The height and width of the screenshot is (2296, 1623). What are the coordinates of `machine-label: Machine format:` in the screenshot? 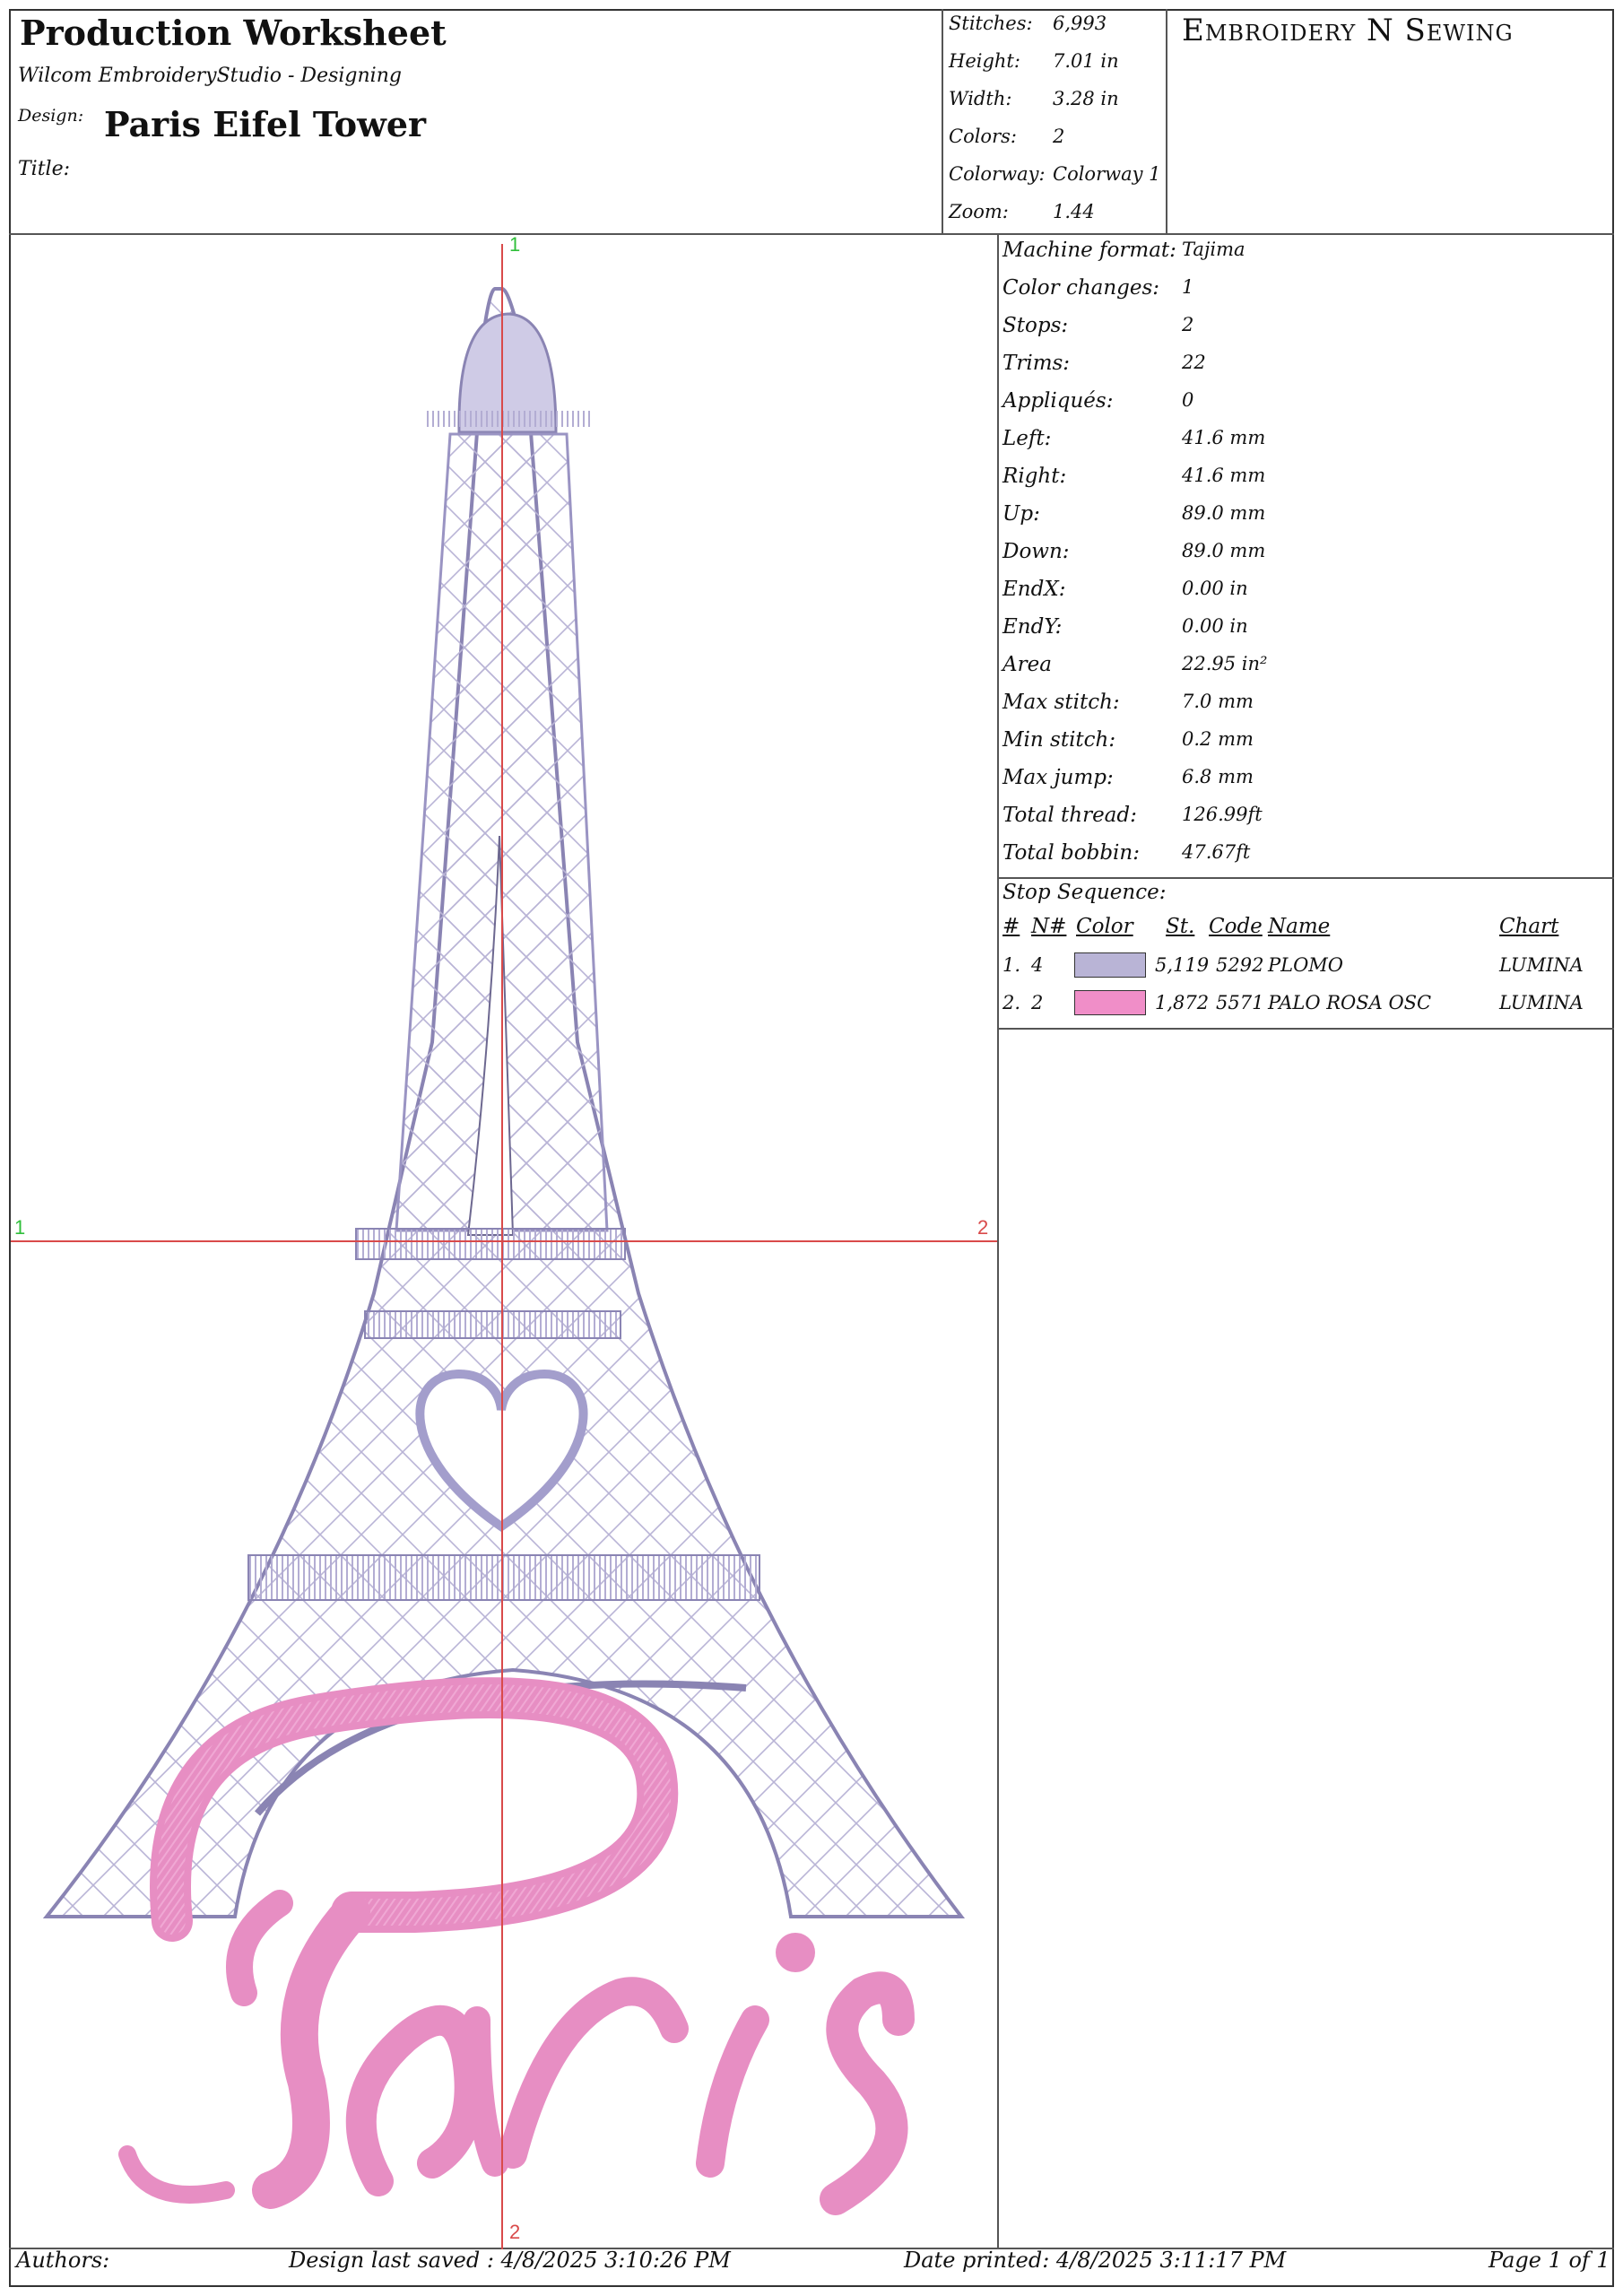 It's located at (1089, 250).